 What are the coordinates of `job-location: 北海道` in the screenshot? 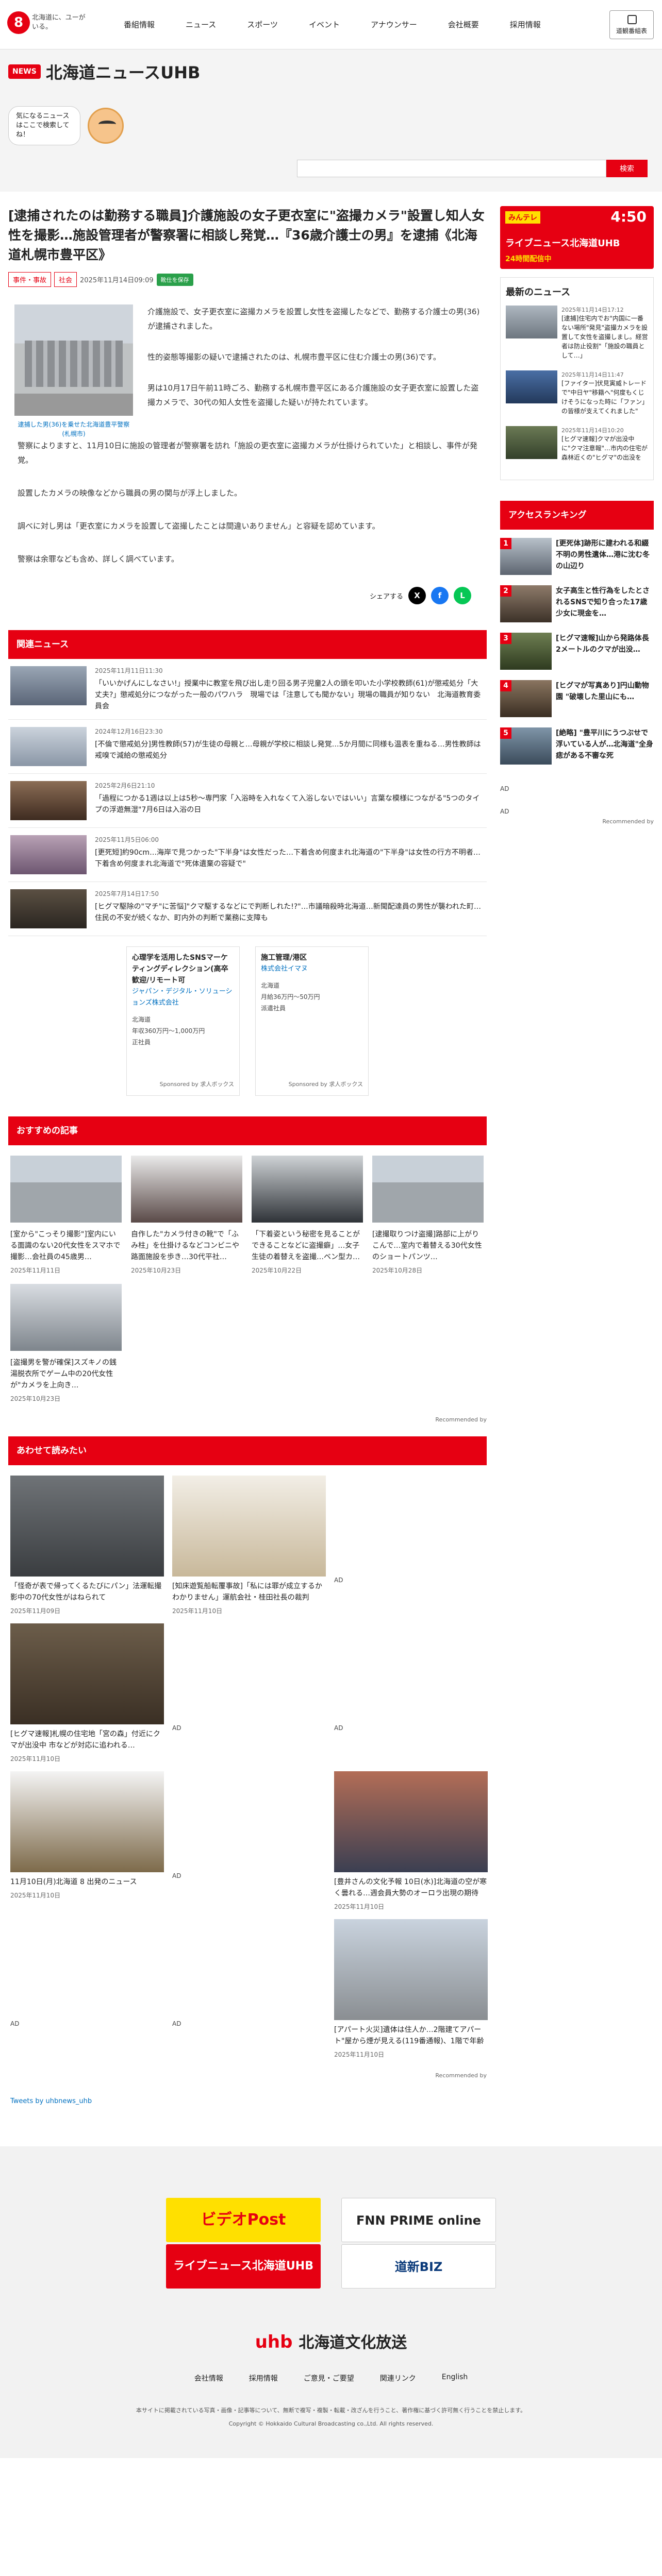 It's located at (270, 985).